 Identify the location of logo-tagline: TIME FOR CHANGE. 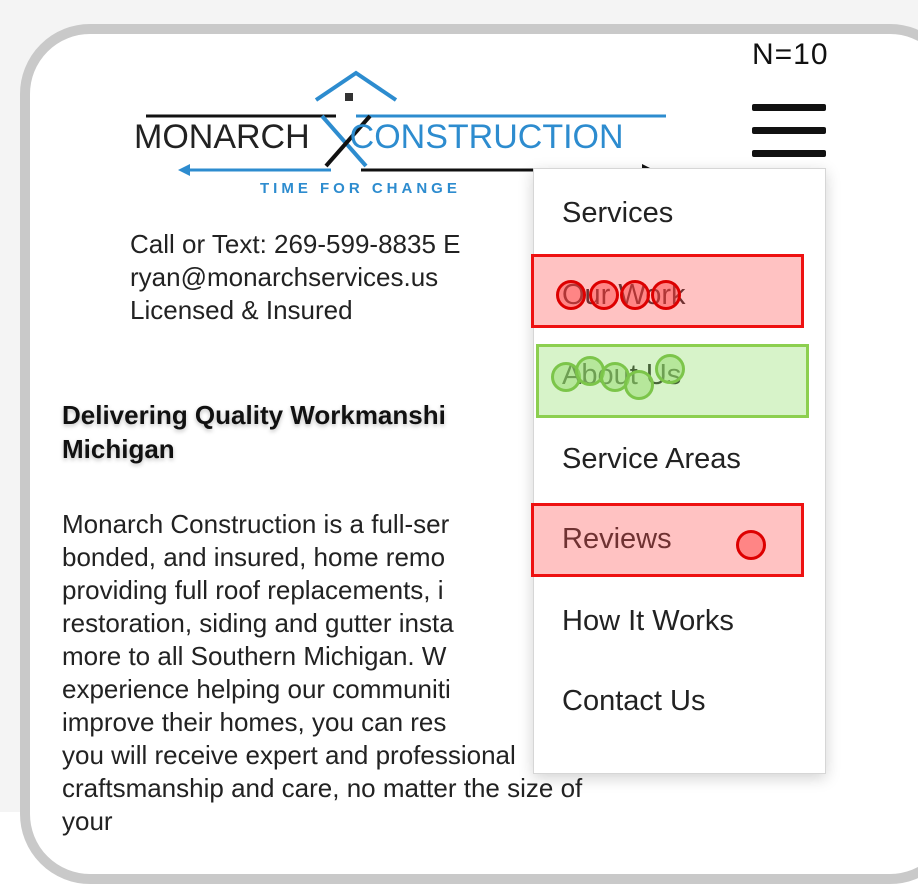
(360, 188).